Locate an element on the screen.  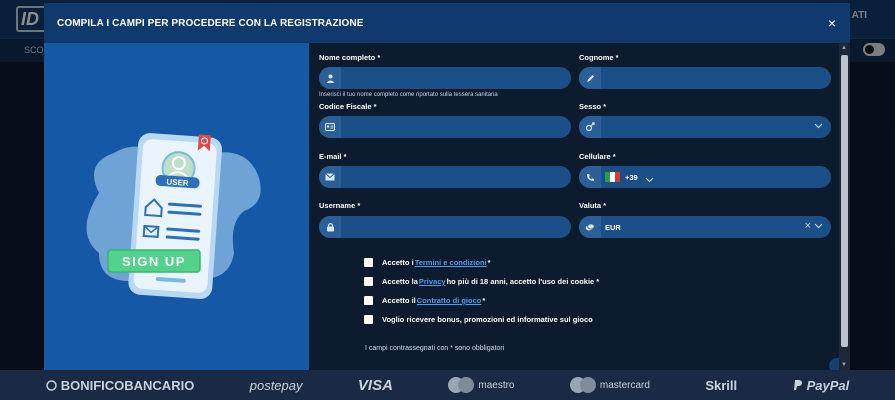
terms-checkbox-row: Accetto i Termini e condizioni * is located at coordinates (427, 262).